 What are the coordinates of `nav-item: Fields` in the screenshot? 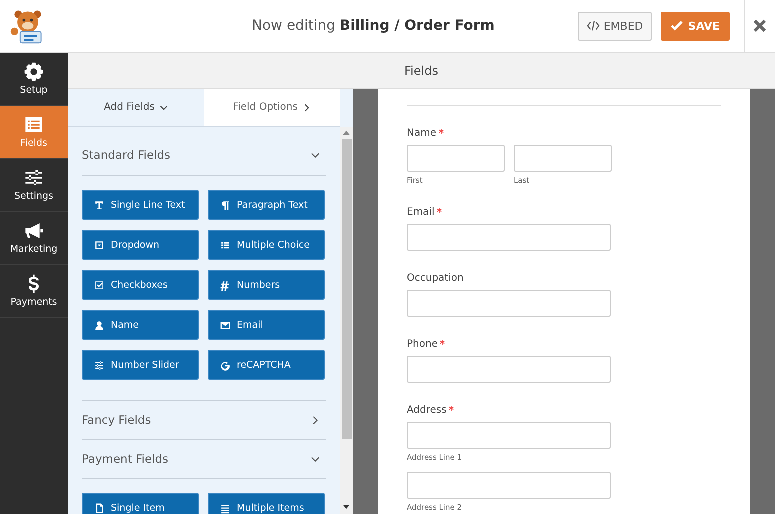 It's located at (34, 132).